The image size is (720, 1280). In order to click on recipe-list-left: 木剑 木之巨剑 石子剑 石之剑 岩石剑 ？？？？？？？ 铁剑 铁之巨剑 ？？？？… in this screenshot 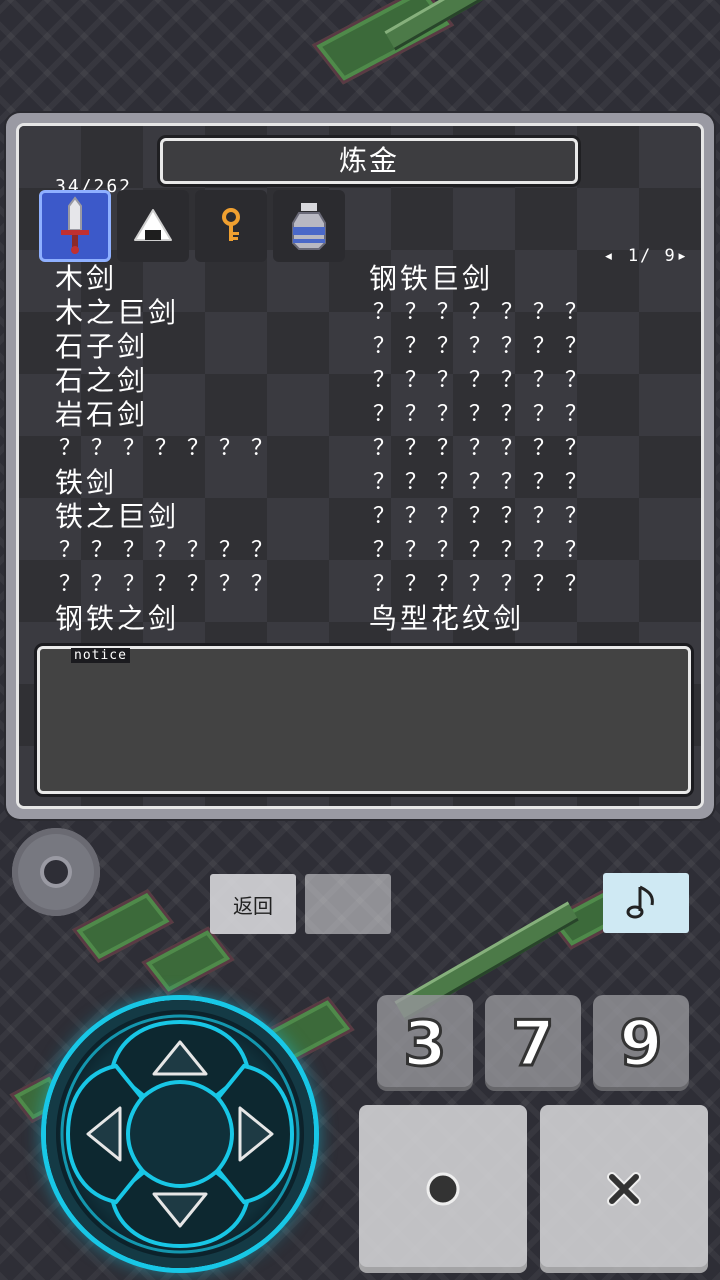, I will do `click(215, 449)`.